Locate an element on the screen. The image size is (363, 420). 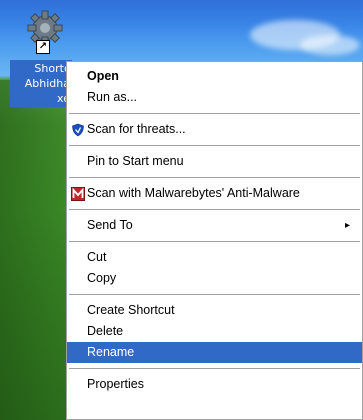
menu-item-cut: Cut is located at coordinates (214, 257).